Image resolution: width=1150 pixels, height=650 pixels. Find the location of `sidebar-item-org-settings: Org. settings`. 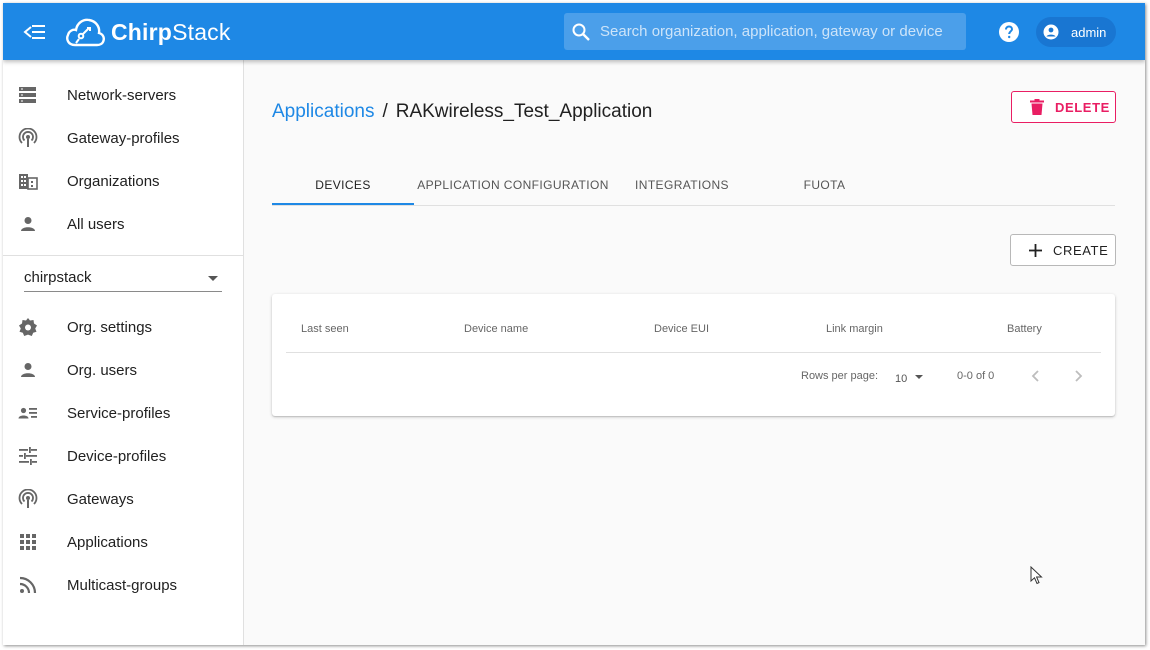

sidebar-item-org-settings: Org. settings is located at coordinates (123, 327).